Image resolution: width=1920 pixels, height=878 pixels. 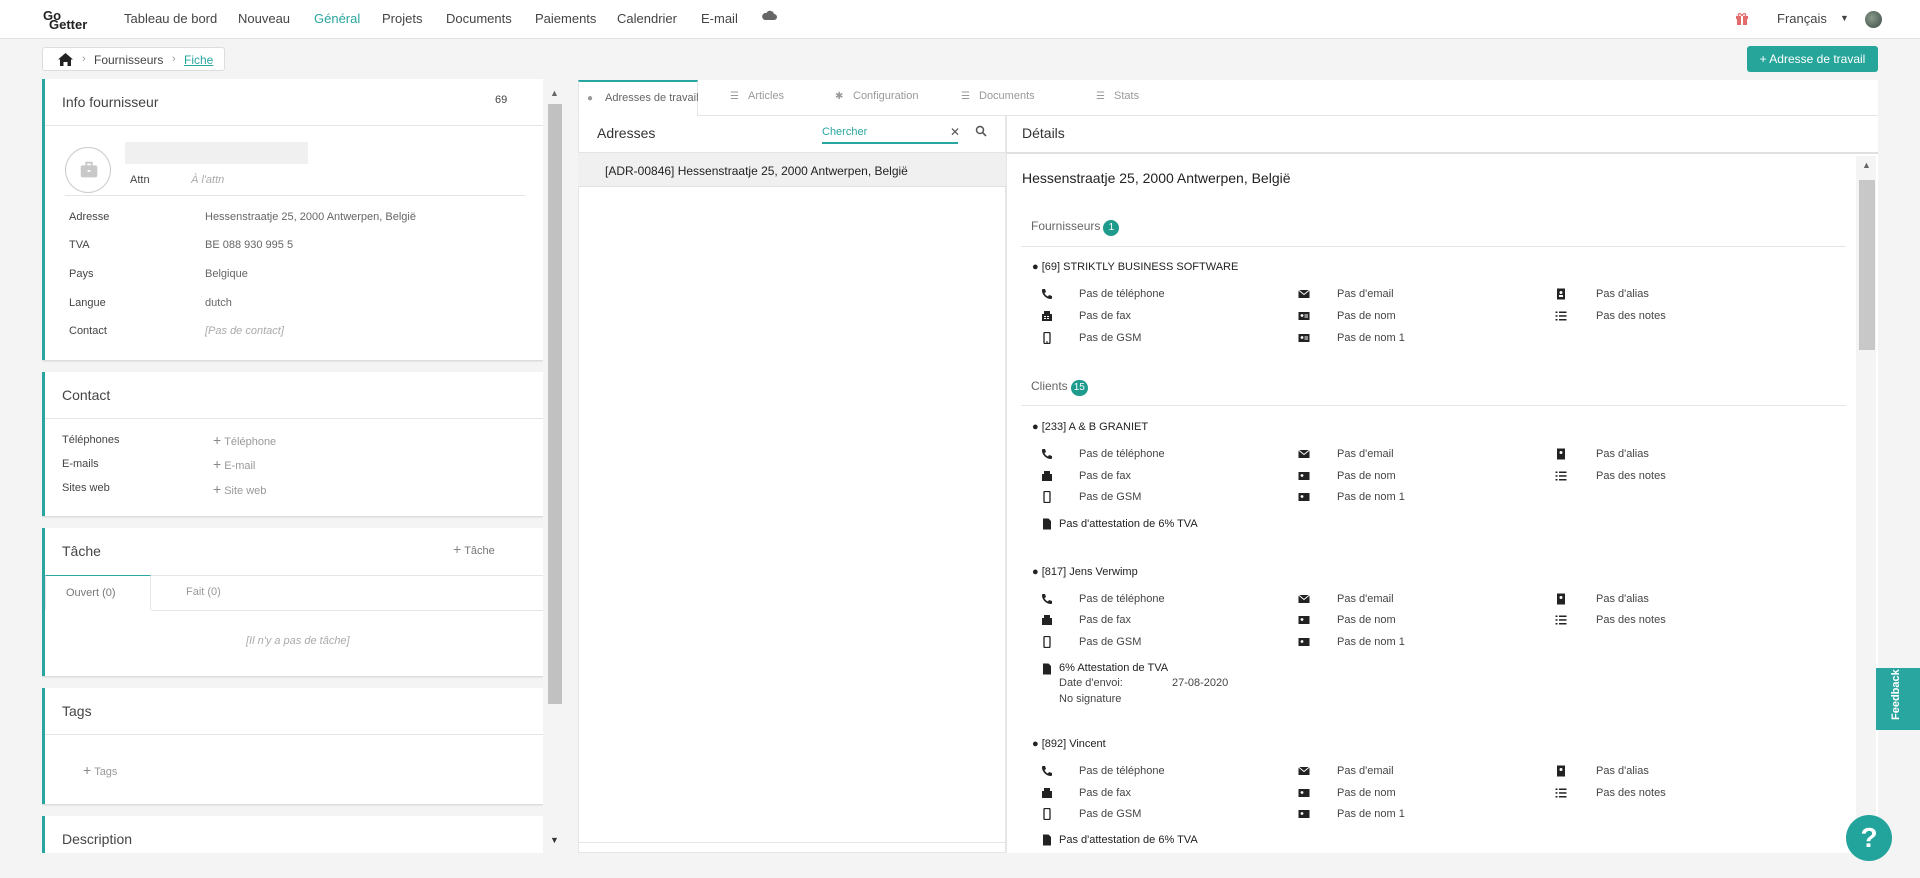 I want to click on address-label: Adresse, so click(x=89, y=217).